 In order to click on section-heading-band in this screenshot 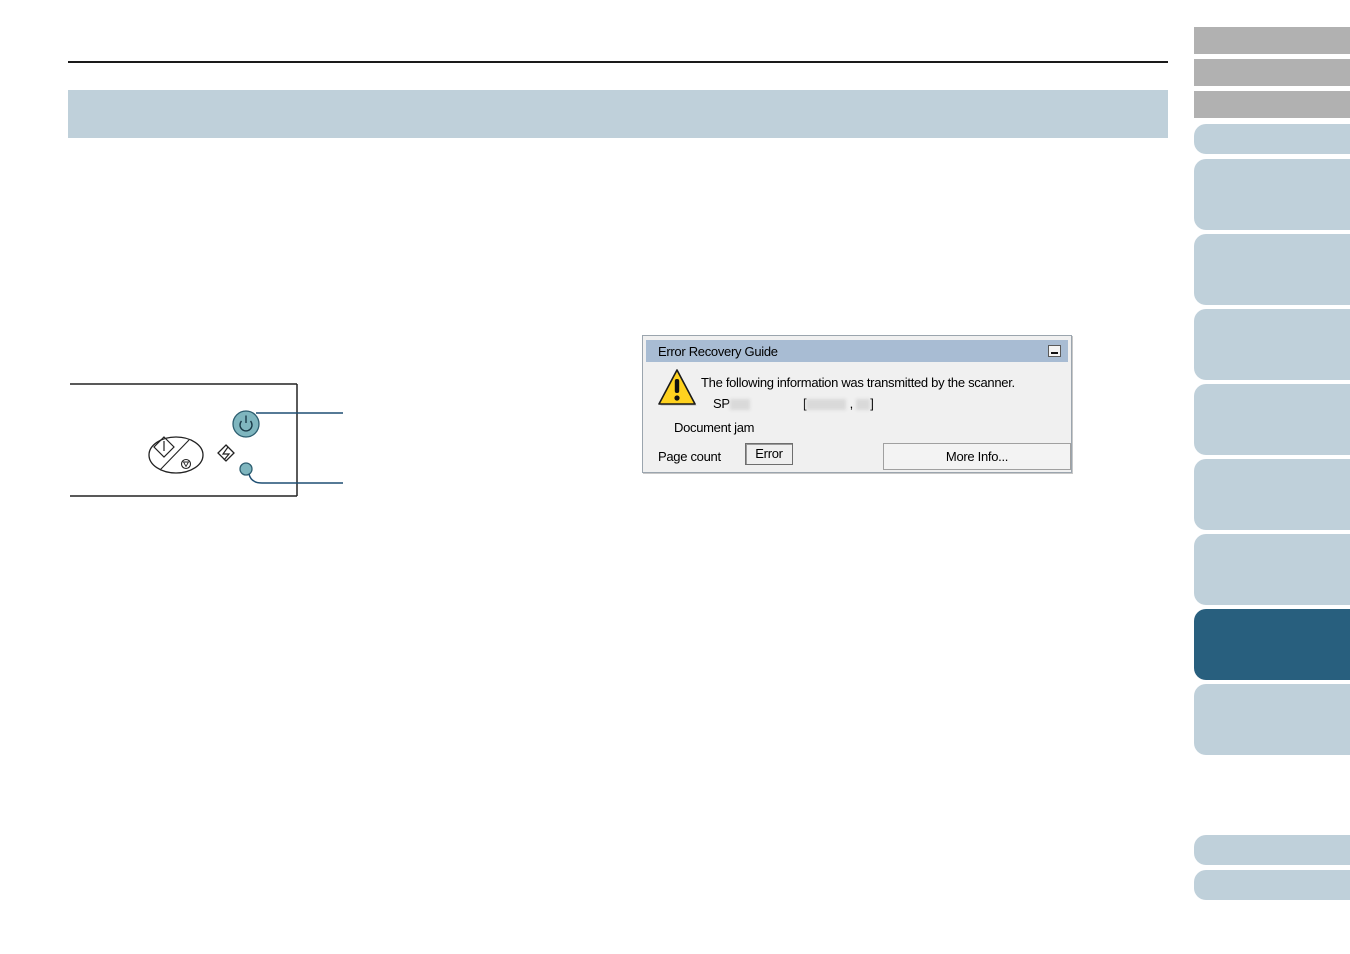, I will do `click(618, 114)`.